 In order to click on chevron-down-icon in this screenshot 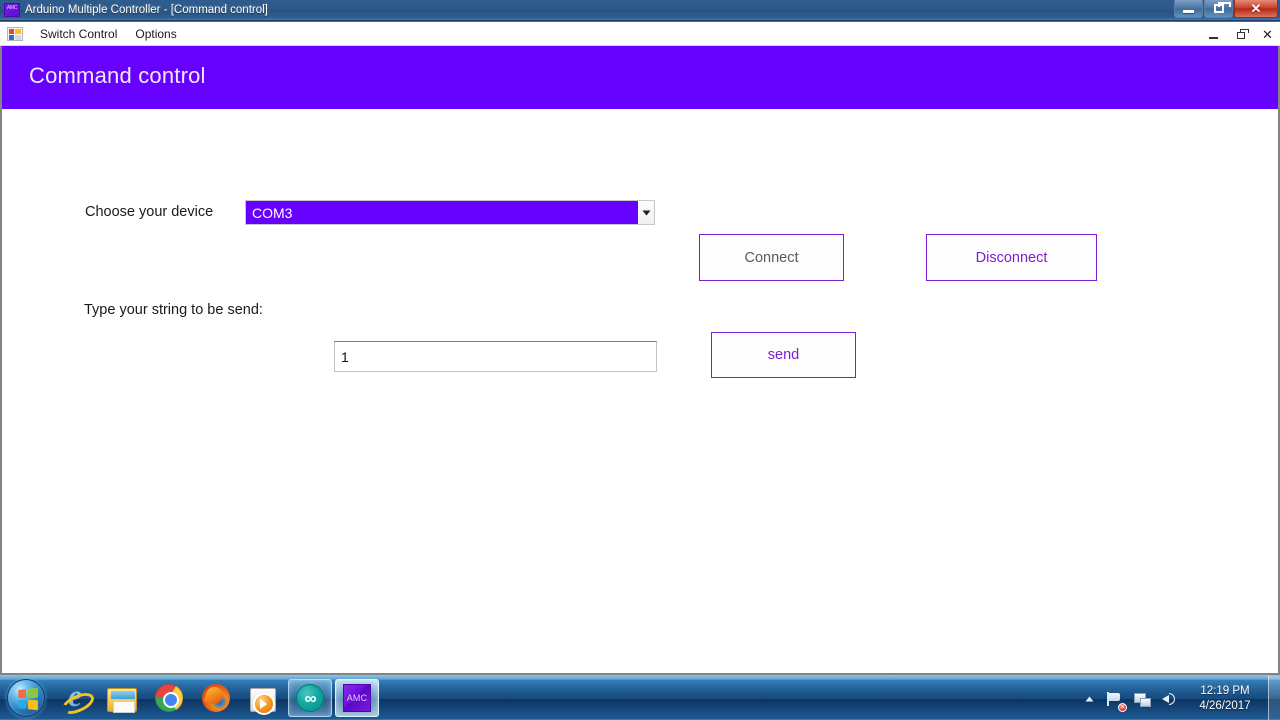, I will do `click(646, 212)`.